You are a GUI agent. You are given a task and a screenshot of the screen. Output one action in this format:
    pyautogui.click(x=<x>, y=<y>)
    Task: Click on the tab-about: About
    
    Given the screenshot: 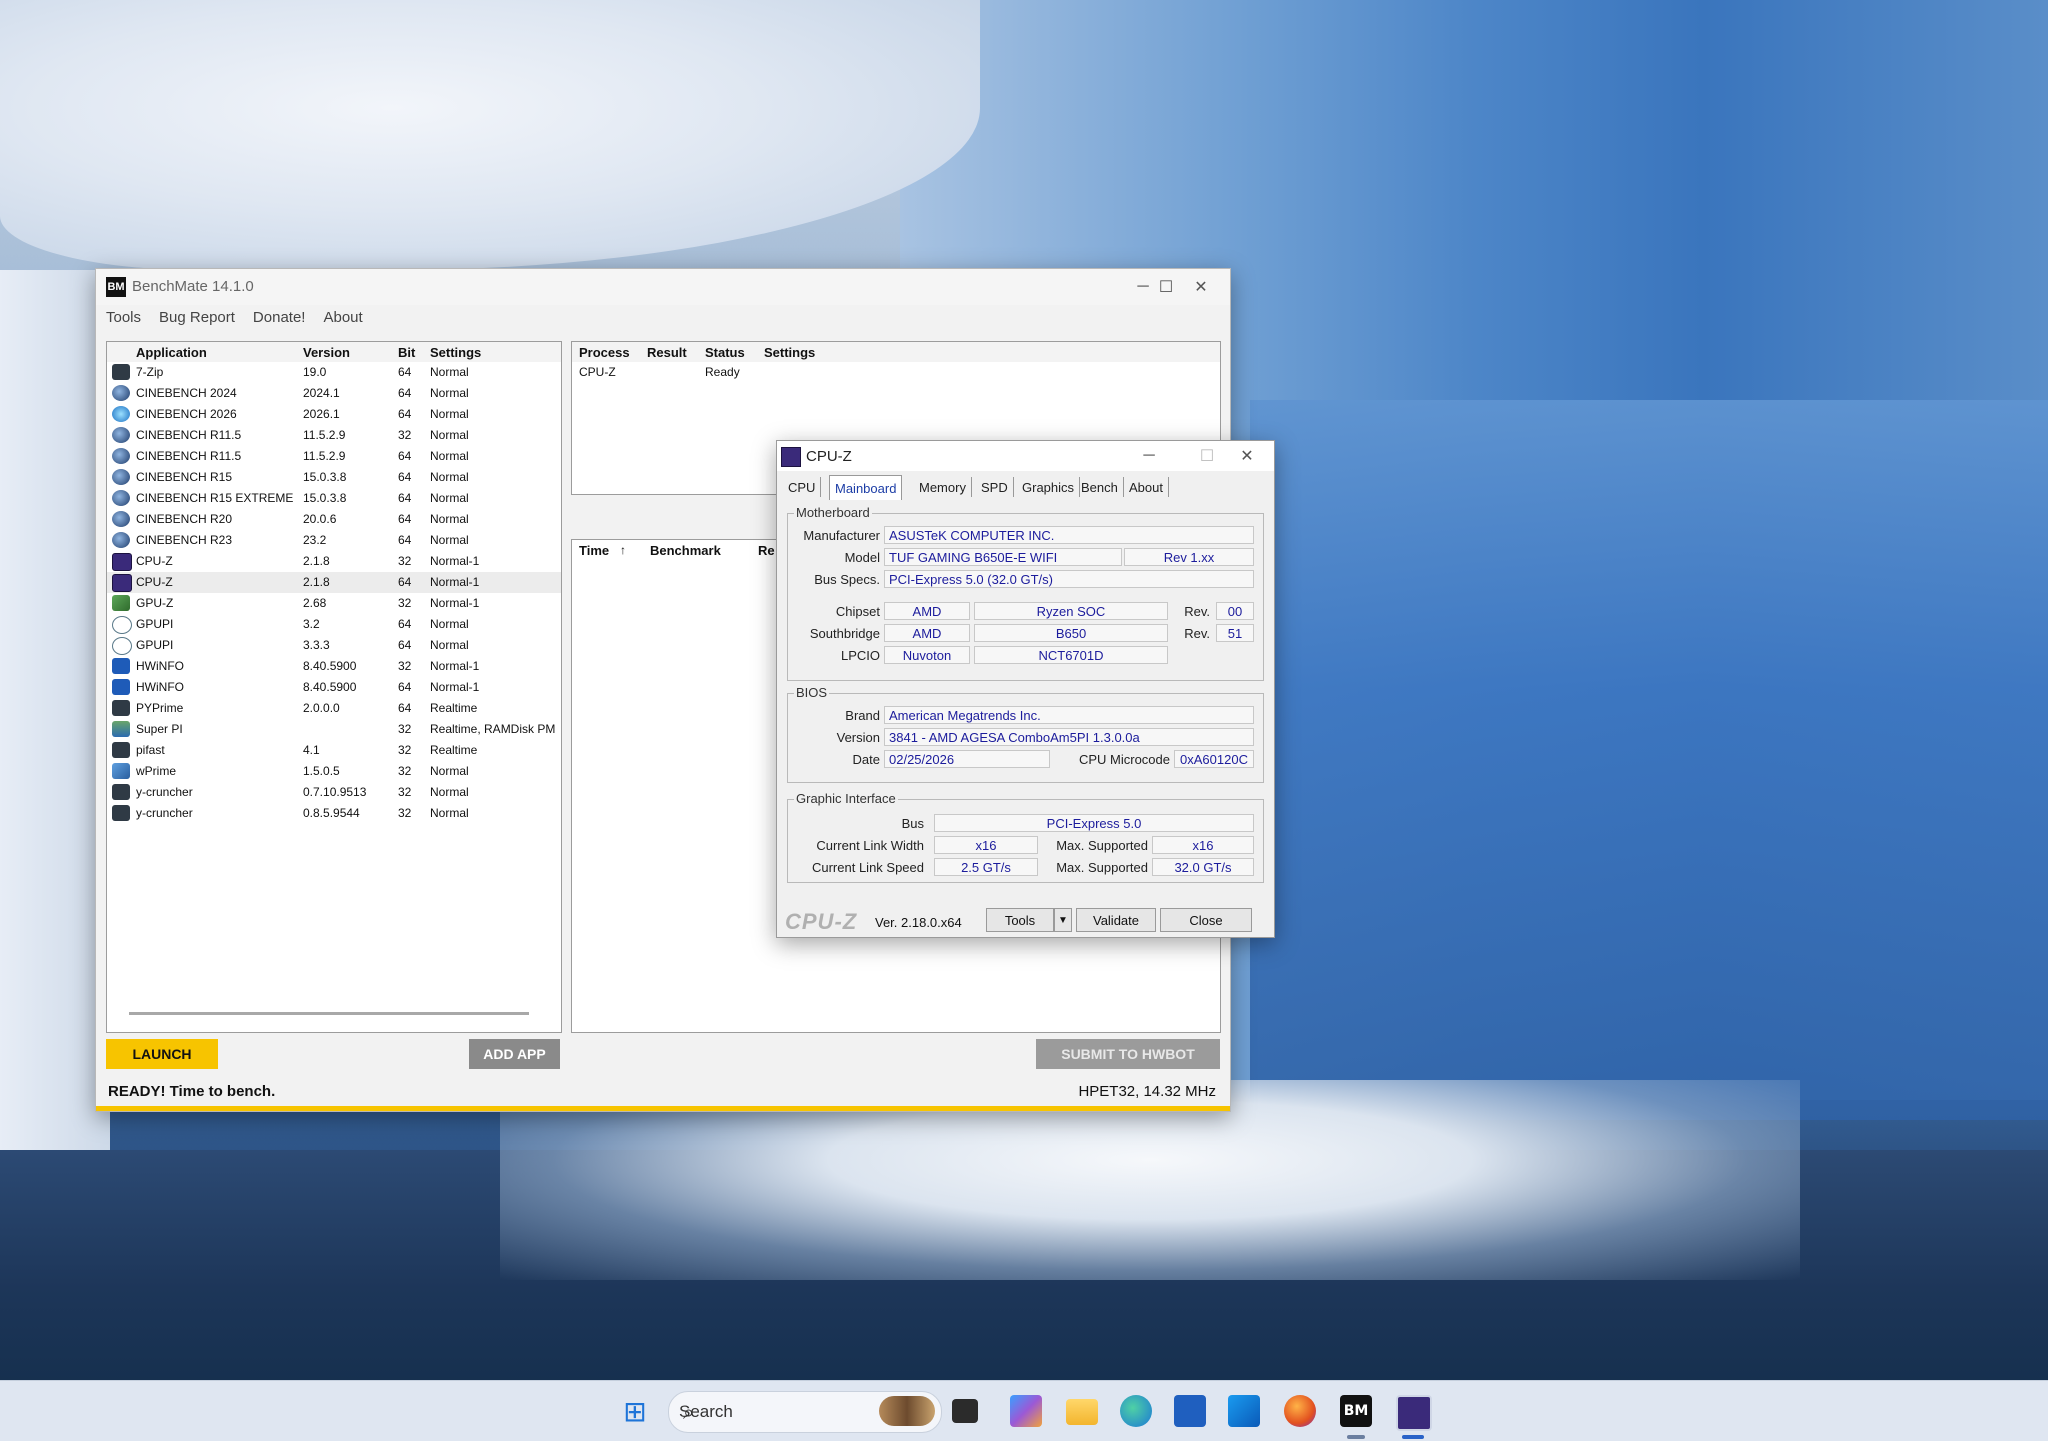 What is the action you would take?
    pyautogui.click(x=1146, y=487)
    